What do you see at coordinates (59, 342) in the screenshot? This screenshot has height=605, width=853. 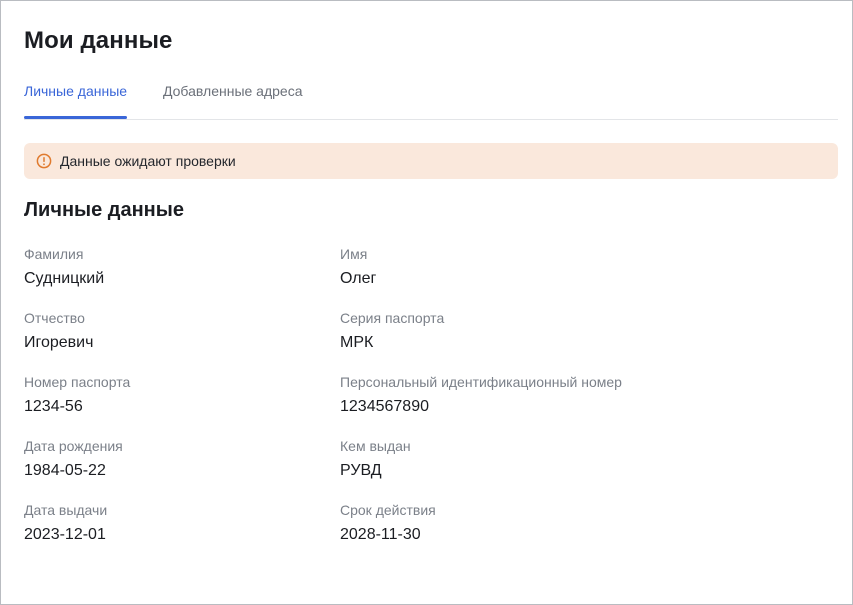 I see `field-value: Игоревич` at bounding box center [59, 342].